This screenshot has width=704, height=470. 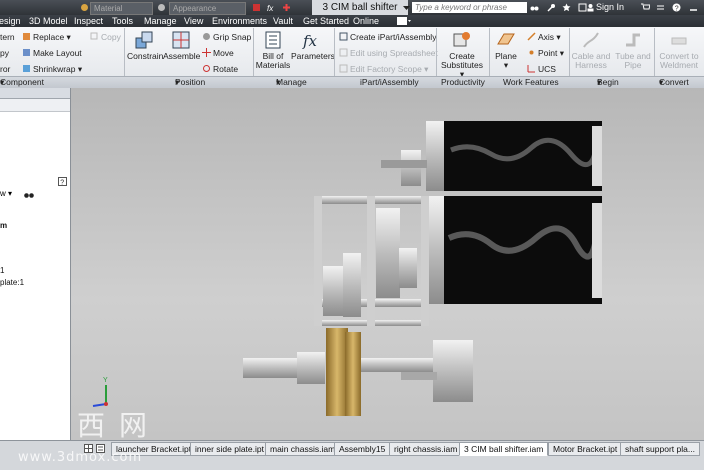 I want to click on menu-vault: Vault, so click(x=283, y=21).